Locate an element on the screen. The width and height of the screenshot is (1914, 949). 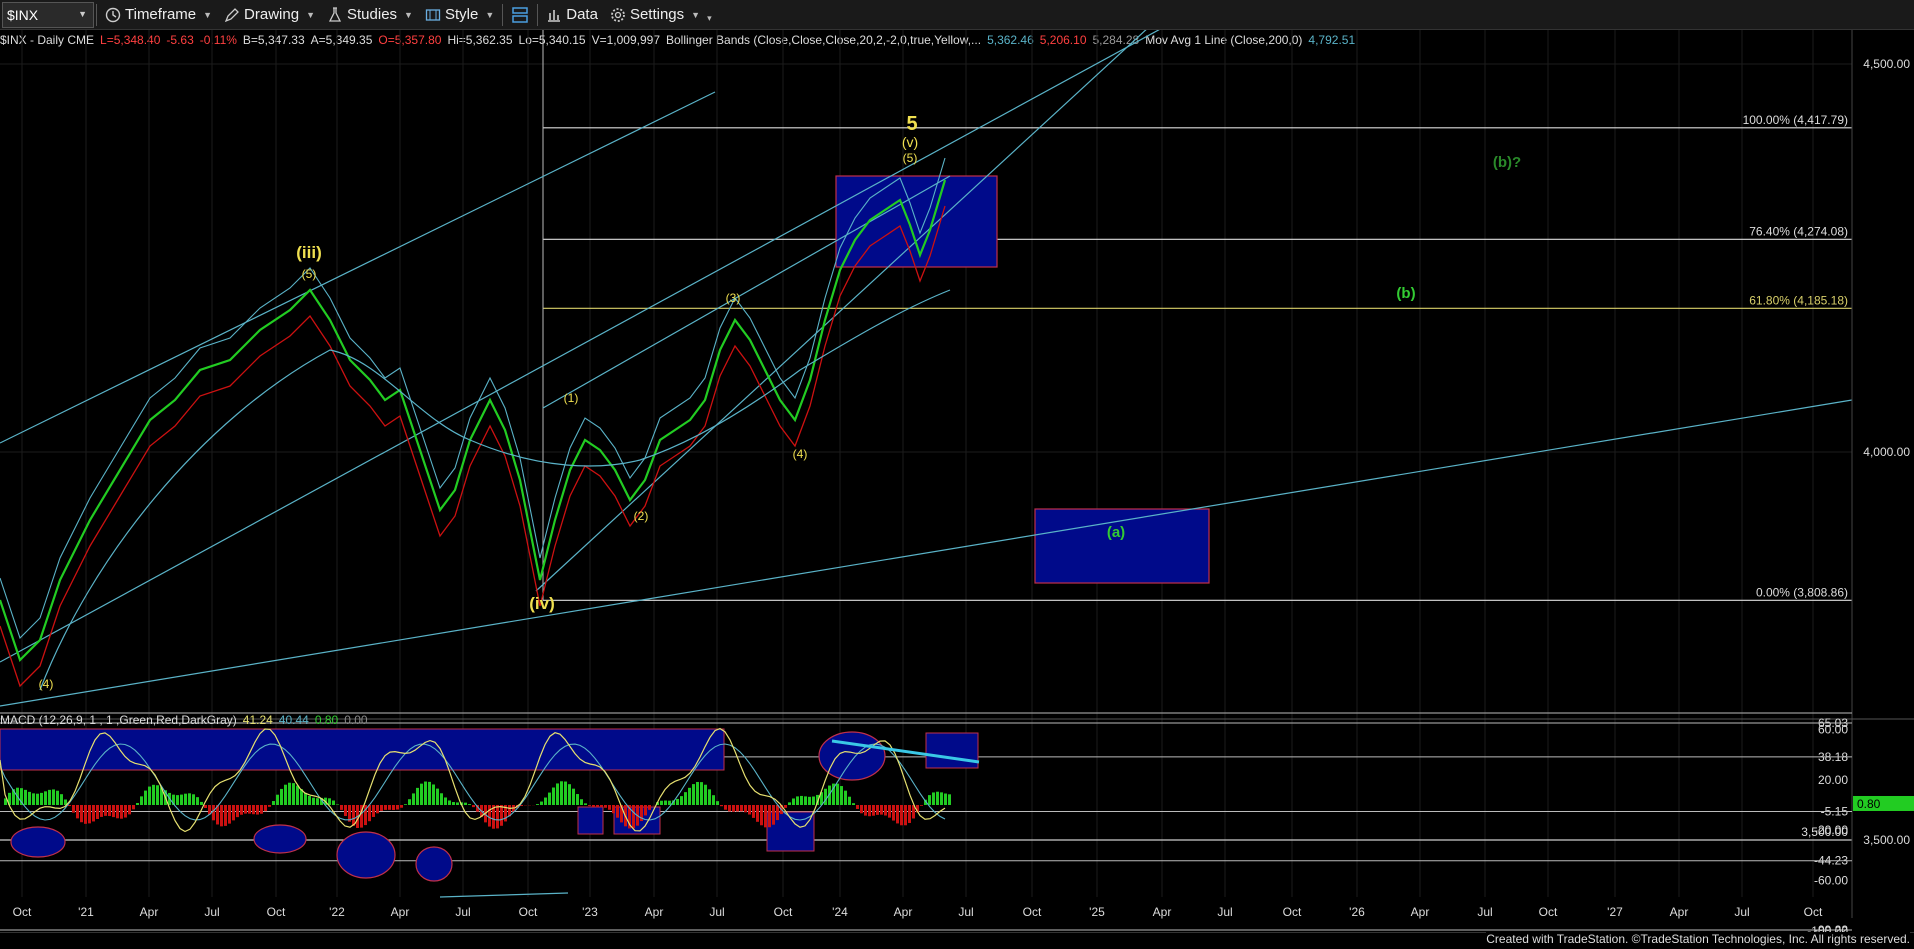
macd-tick-label: 20.00 is located at coordinates (1833, 780).